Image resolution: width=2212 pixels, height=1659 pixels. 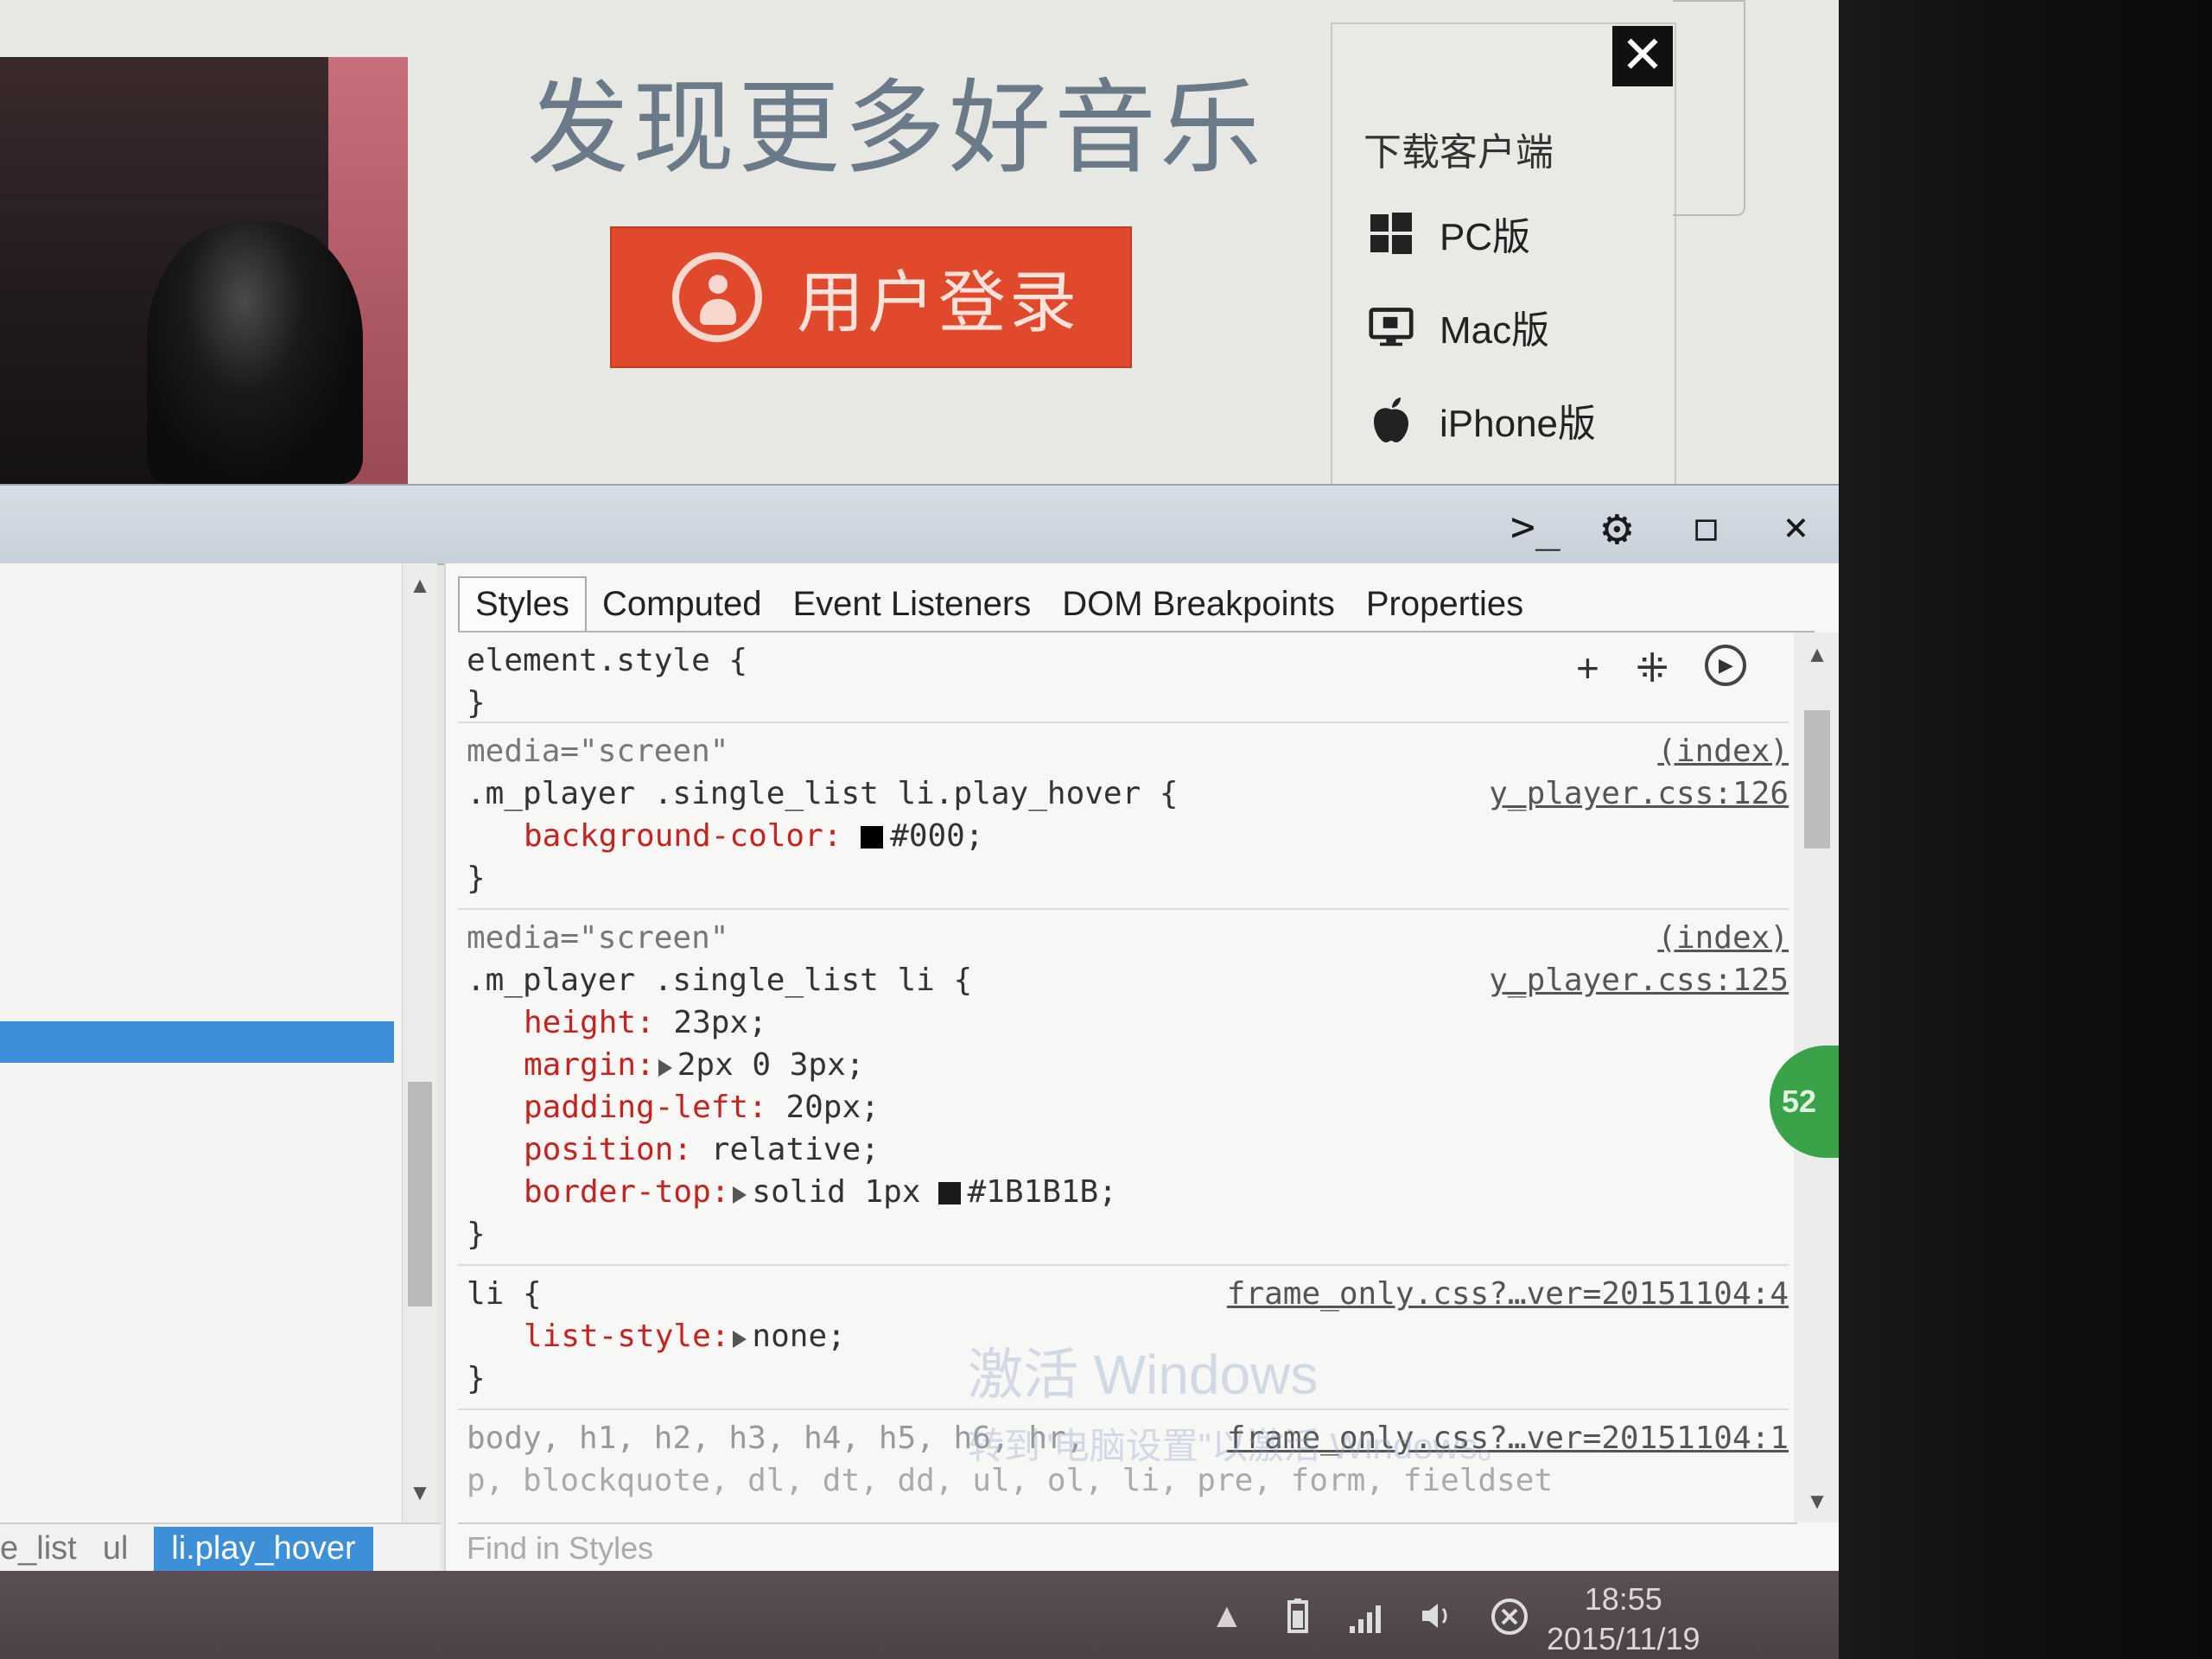 What do you see at coordinates (1123, 660) in the screenshot?
I see `rule-selector: element.style {` at bounding box center [1123, 660].